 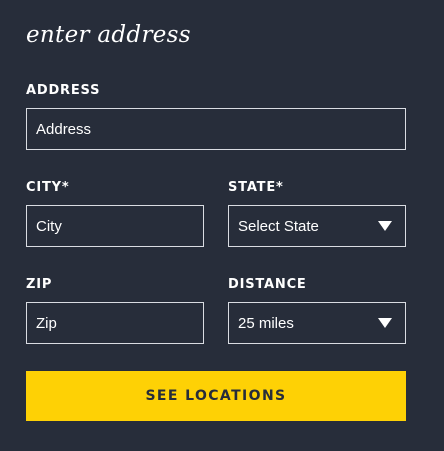 I want to click on zip-input, so click(x=115, y=323).